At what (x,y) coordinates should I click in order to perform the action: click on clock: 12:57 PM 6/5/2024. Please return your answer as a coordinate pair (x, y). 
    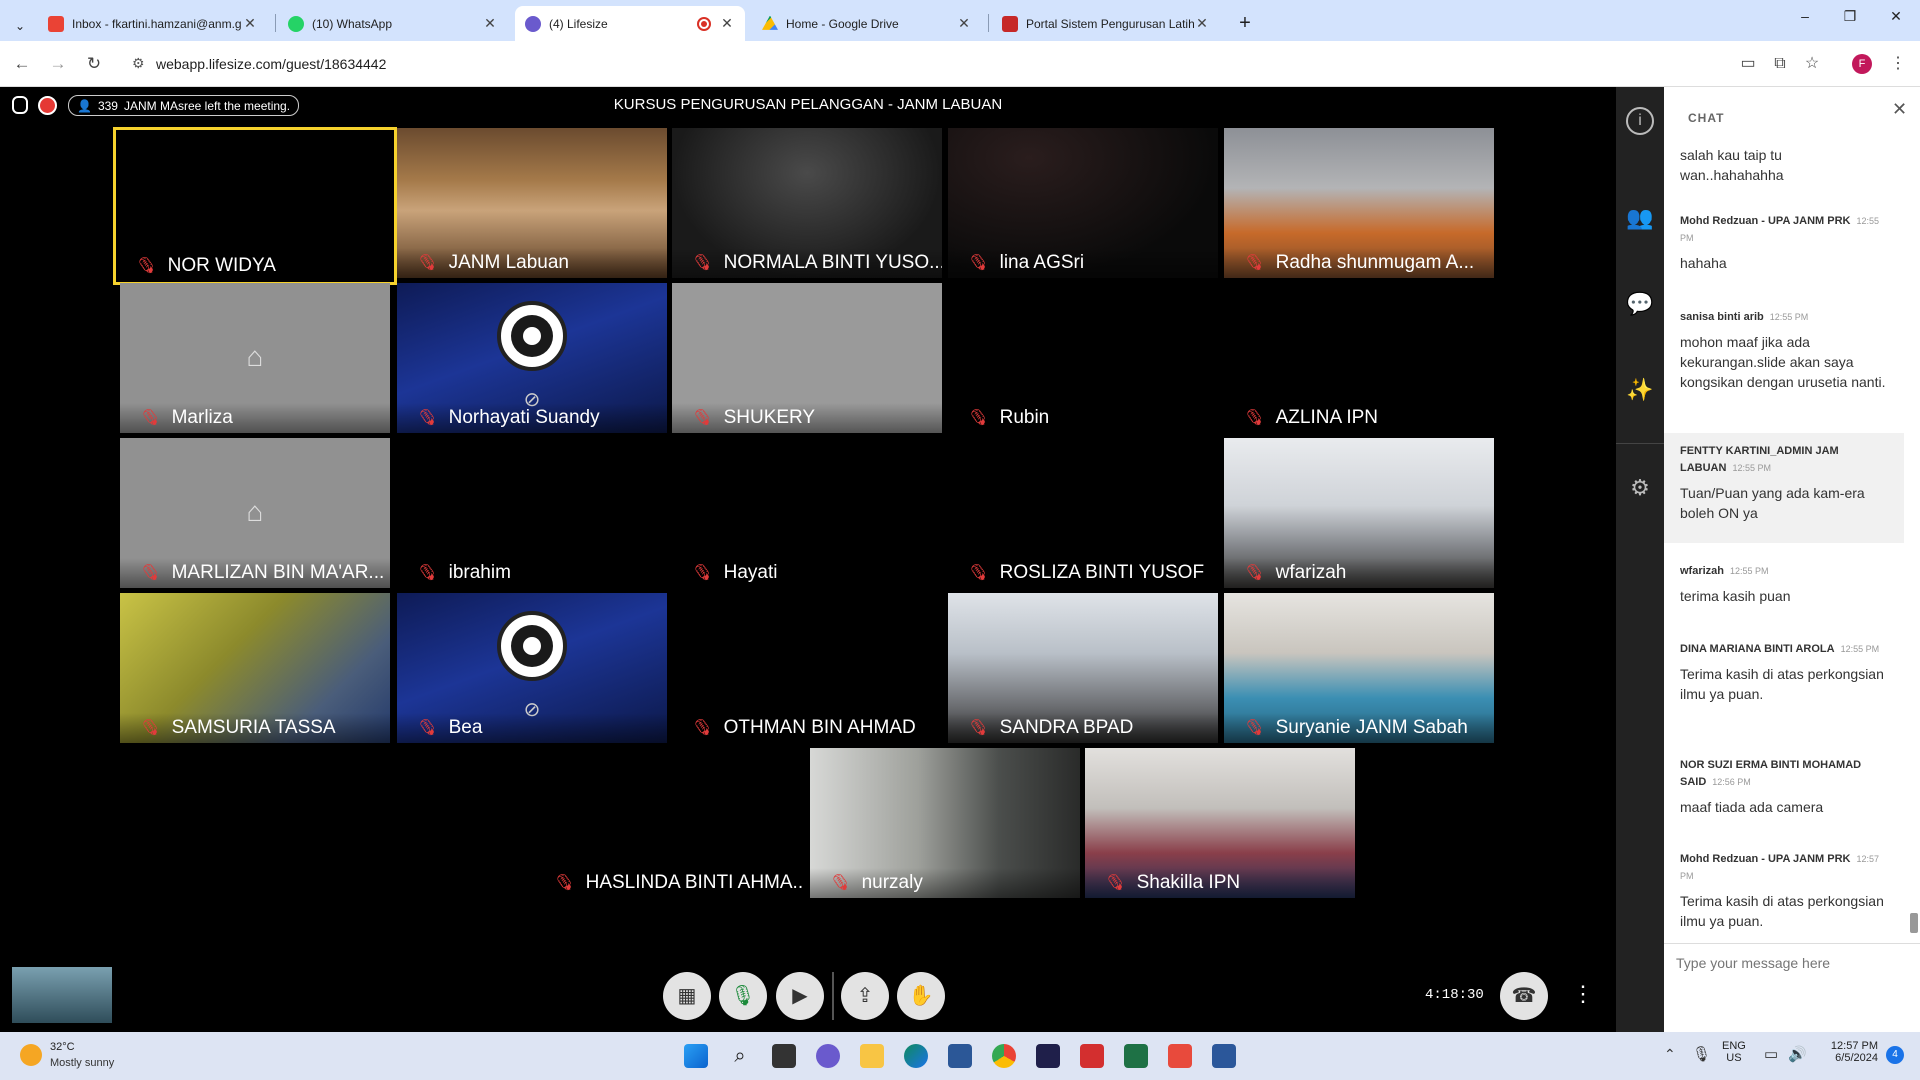
    Looking at the image, I should click on (1850, 1052).